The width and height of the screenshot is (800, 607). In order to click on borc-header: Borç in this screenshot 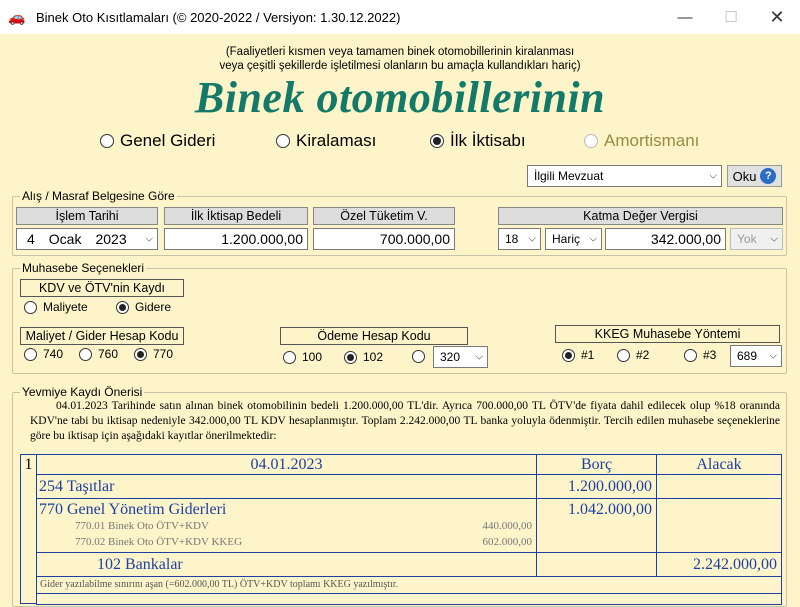, I will do `click(596, 464)`.